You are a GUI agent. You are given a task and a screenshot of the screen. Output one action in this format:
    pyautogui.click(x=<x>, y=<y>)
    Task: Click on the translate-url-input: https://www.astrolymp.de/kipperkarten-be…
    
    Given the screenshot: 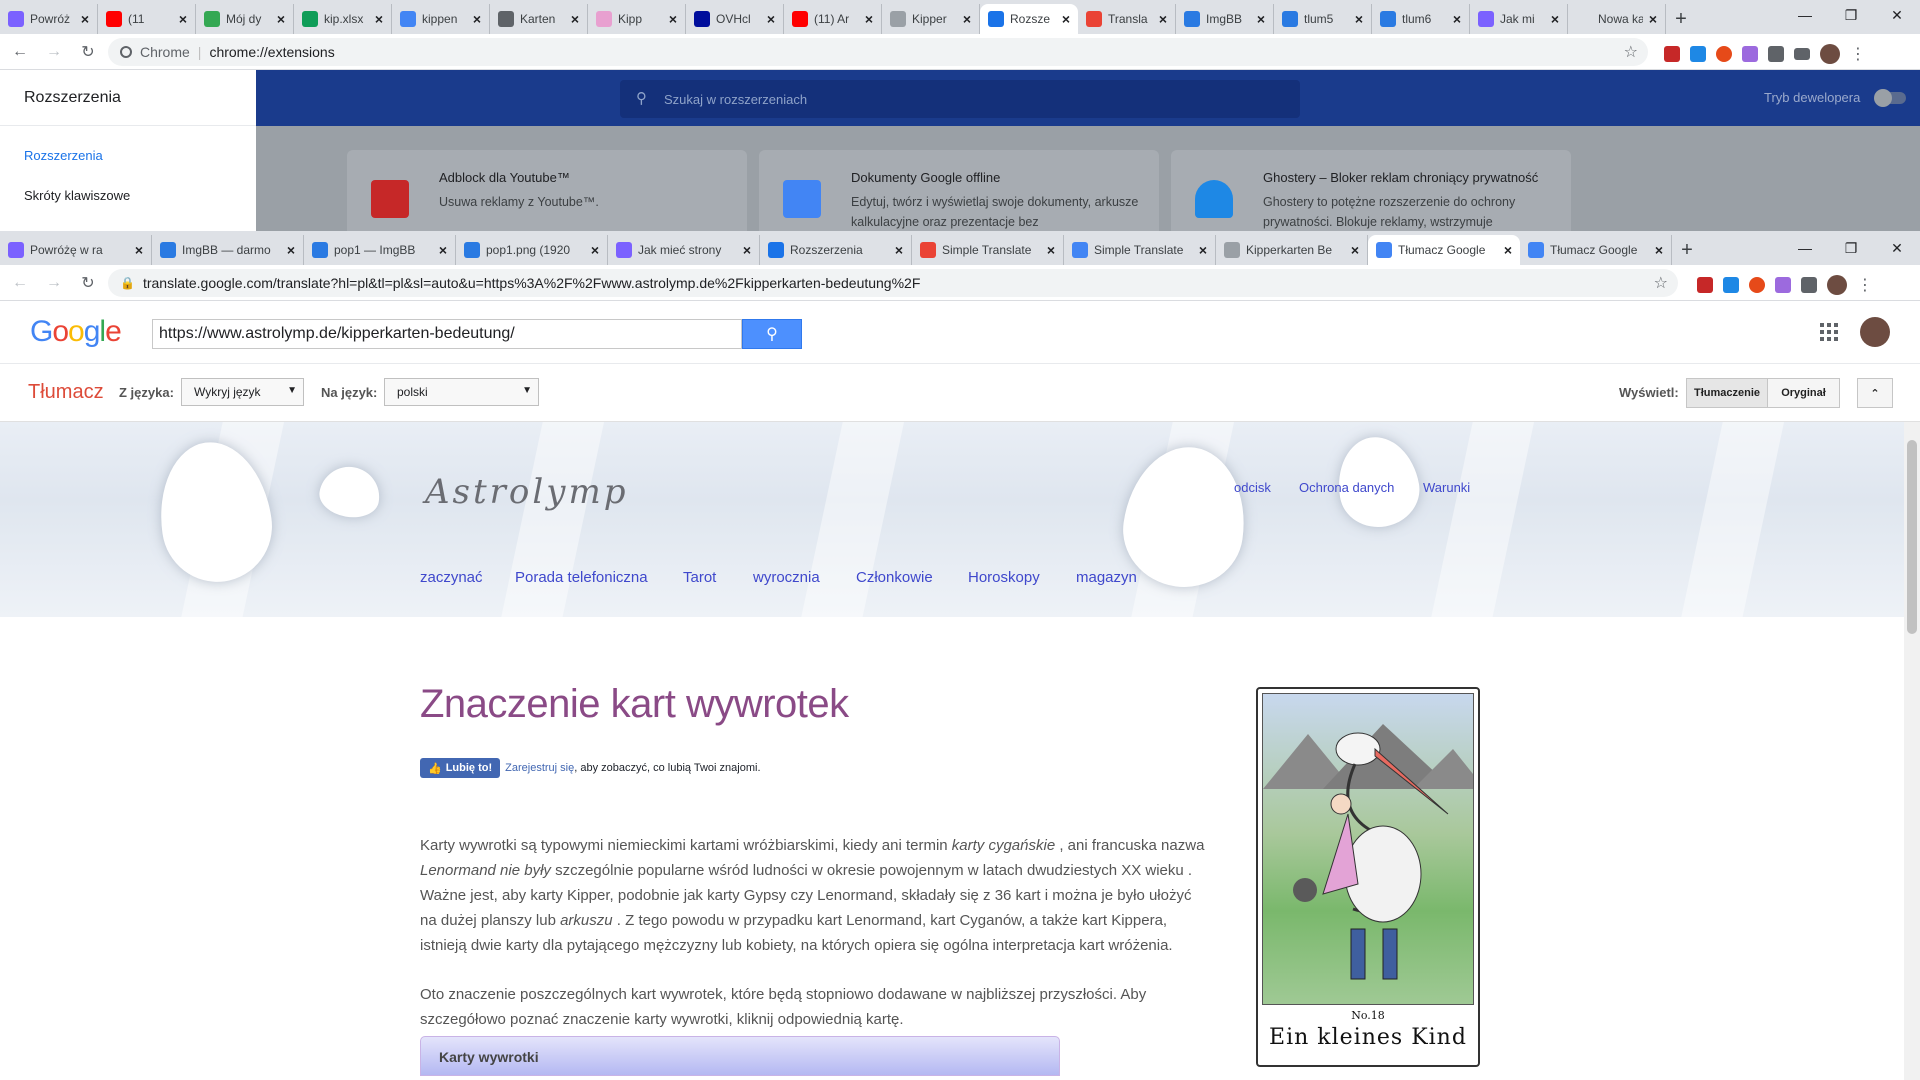 What is the action you would take?
    pyautogui.click(x=447, y=334)
    